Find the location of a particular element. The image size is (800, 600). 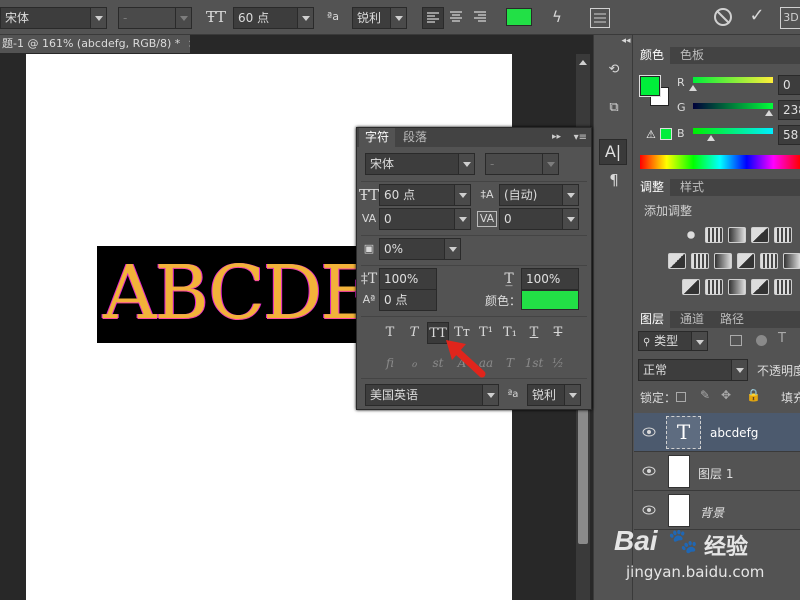

underline-button: T is located at coordinates (534, 333).